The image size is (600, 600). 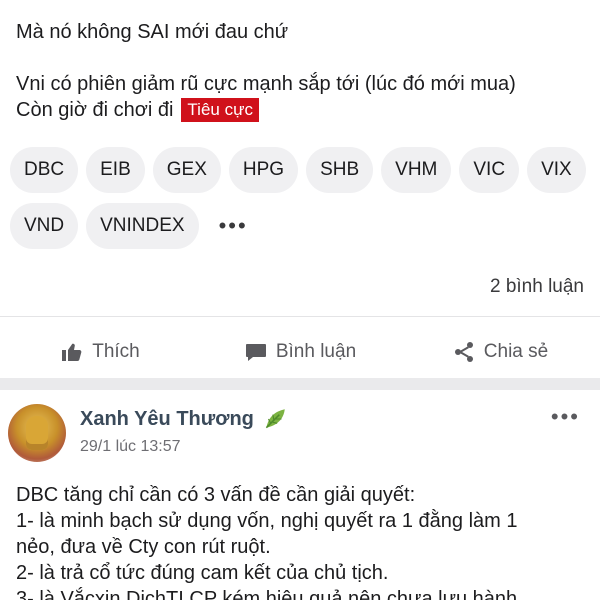 I want to click on comment-label: Bình luận, so click(x=316, y=351).